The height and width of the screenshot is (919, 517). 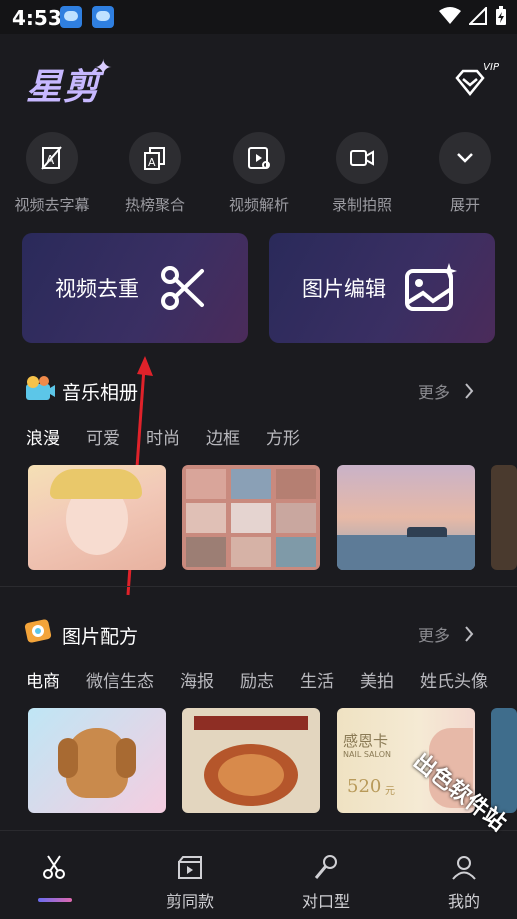 What do you see at coordinates (283, 436) in the screenshot?
I see `tab-square: 方形` at bounding box center [283, 436].